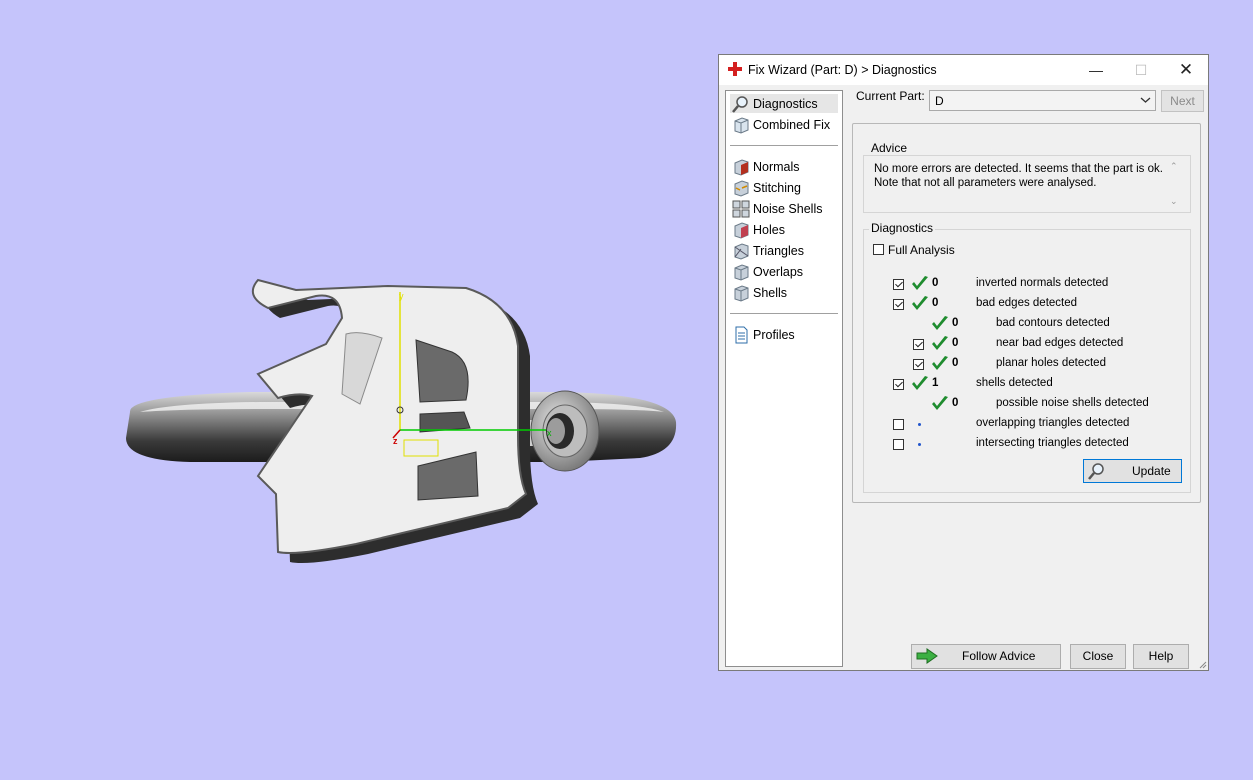  I want to click on document-icon, so click(741, 335).